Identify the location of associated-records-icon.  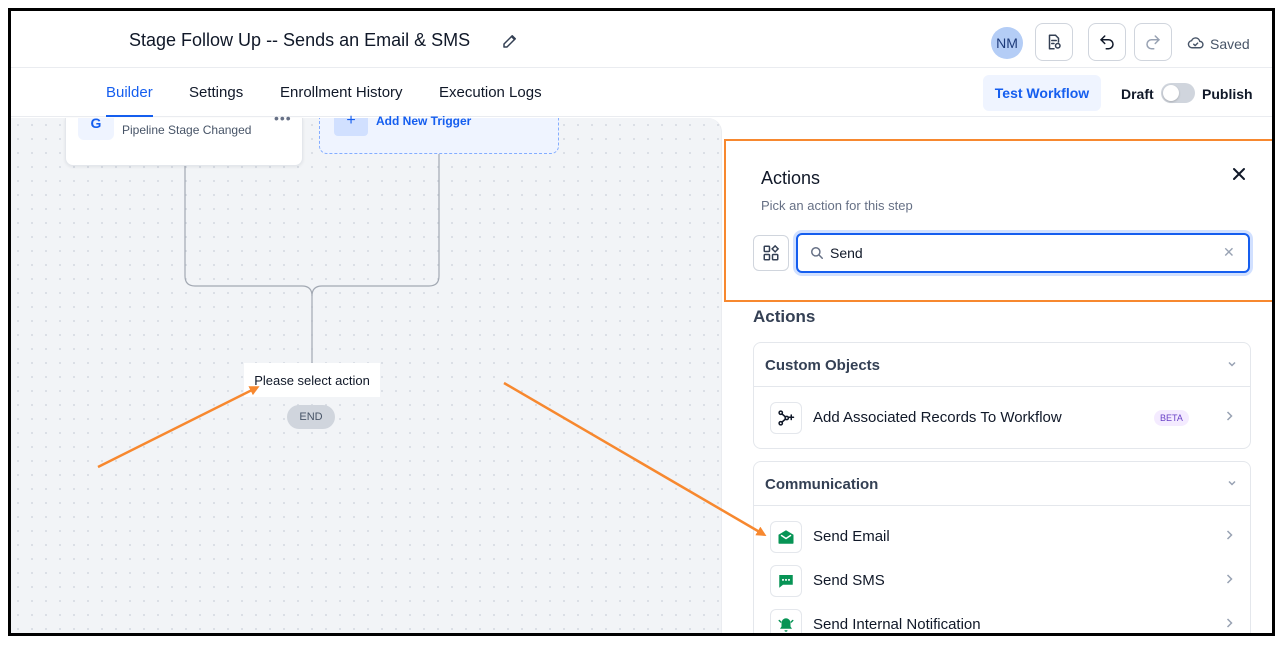
(786, 418).